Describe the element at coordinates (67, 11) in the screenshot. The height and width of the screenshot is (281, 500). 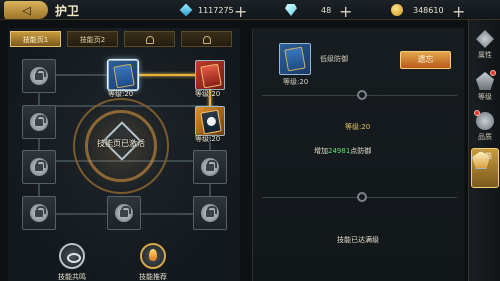
I see `page-title: 护卫` at that location.